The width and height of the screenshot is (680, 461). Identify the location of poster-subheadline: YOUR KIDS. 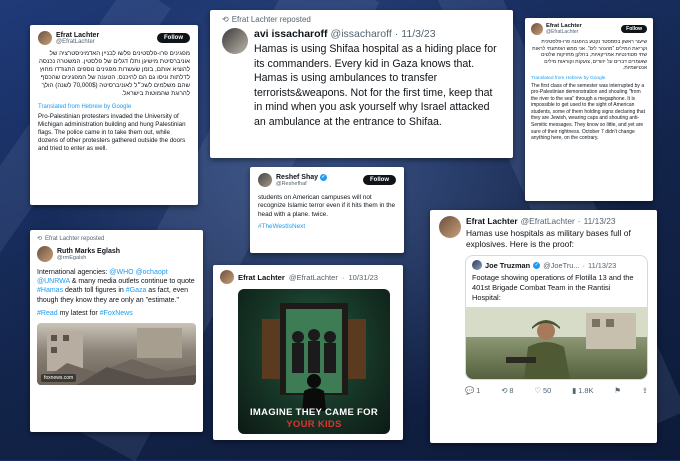
(314, 424).